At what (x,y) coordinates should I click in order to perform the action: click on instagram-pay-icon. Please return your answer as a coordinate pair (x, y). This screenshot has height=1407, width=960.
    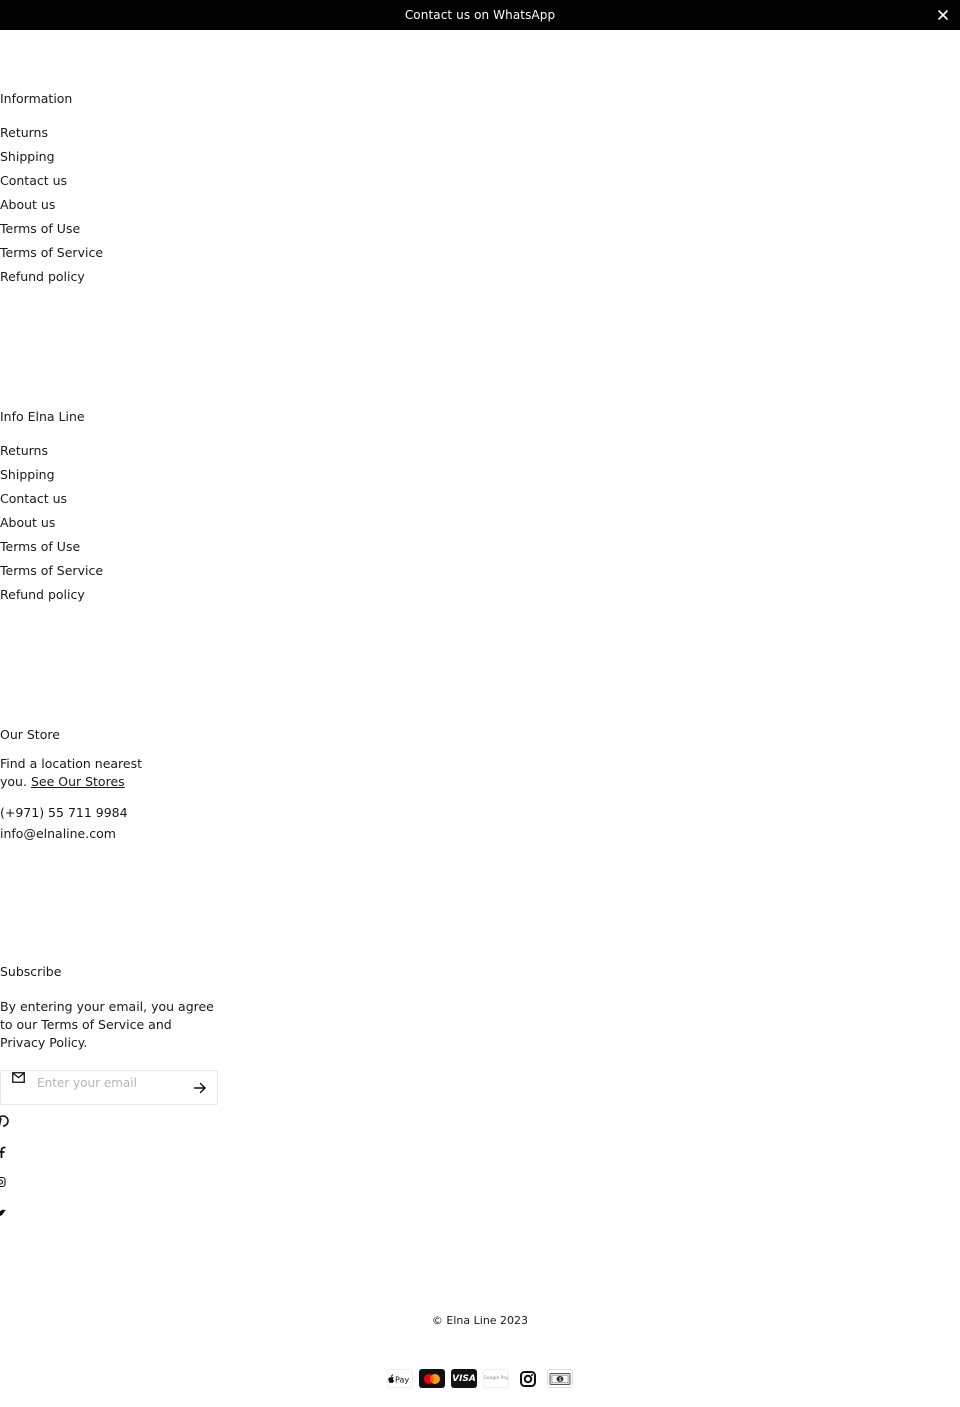
    Looking at the image, I should click on (528, 1378).